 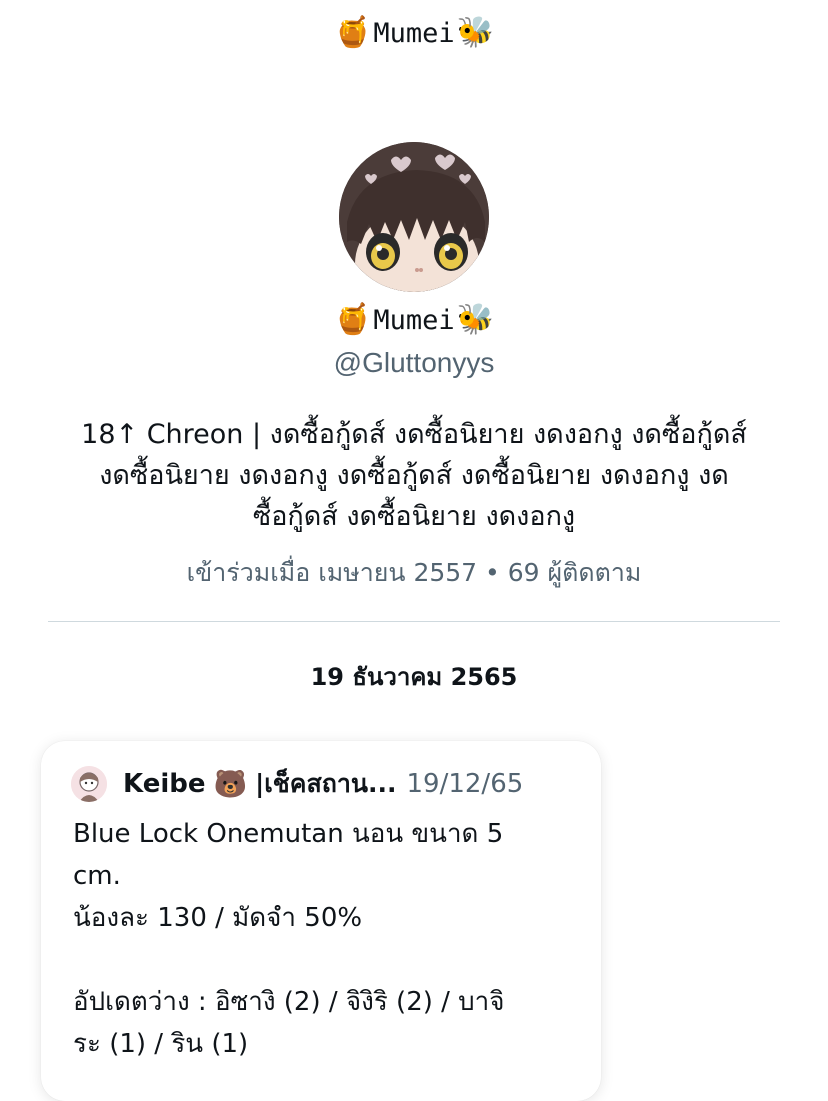 I want to click on divider, so click(x=414, y=621).